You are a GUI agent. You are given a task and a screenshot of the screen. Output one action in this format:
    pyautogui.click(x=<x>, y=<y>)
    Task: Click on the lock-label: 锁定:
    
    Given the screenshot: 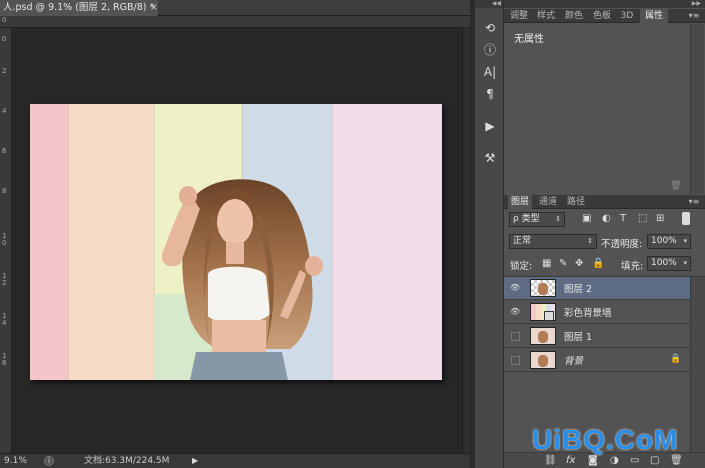 What is the action you would take?
    pyautogui.click(x=521, y=266)
    